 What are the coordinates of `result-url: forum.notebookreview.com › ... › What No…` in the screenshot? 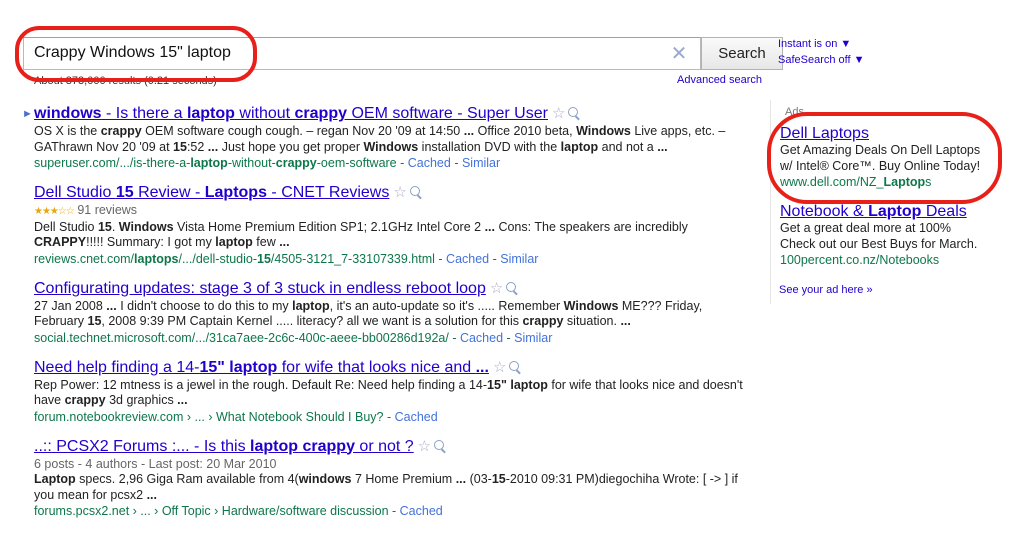 It's located at (208, 417).